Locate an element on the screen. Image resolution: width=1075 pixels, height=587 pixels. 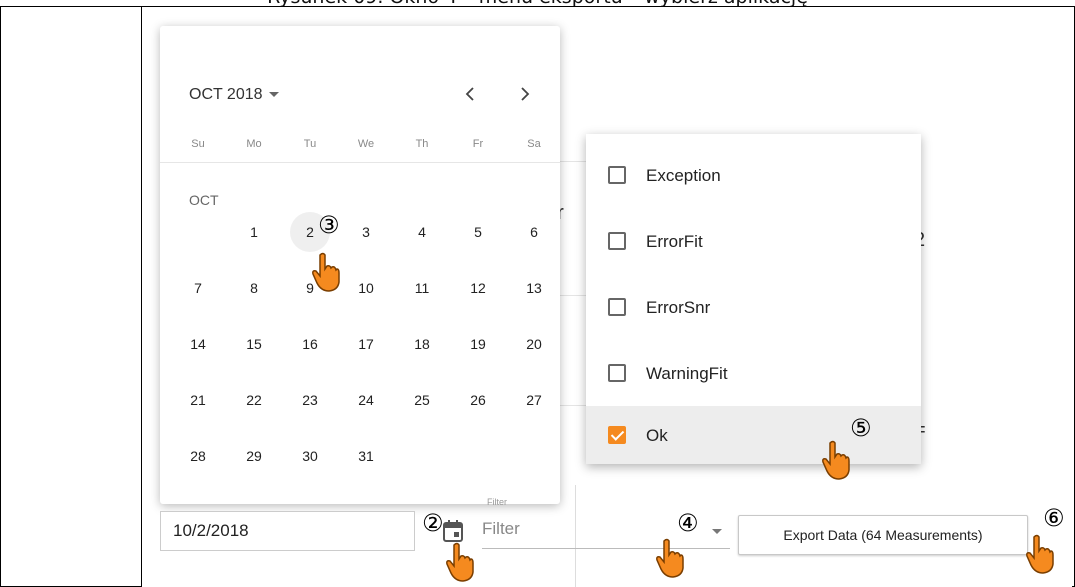
export-data-button: Export Data (64 Measurements) is located at coordinates (883, 535).